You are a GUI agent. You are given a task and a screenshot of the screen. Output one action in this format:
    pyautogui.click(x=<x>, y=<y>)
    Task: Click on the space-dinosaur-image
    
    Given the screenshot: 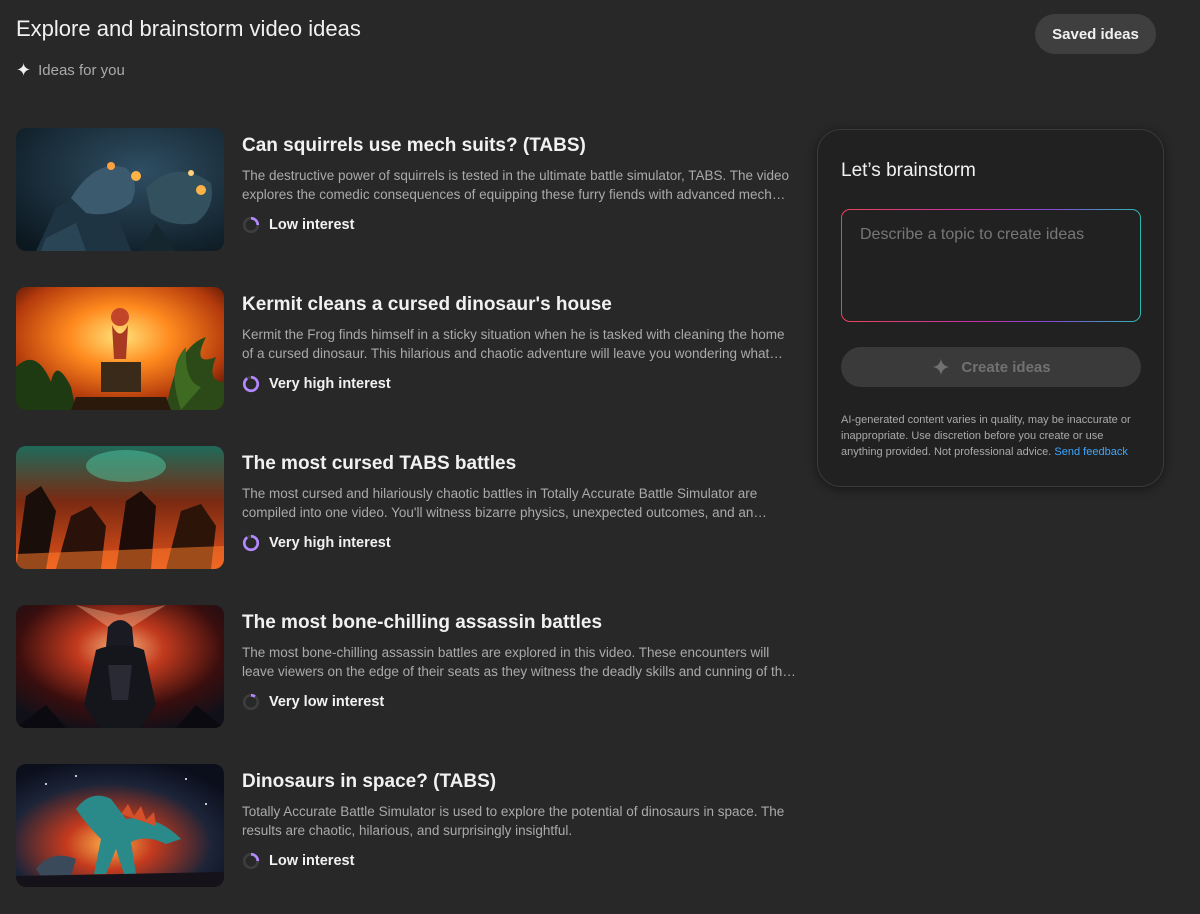 What is the action you would take?
    pyautogui.click(x=120, y=825)
    